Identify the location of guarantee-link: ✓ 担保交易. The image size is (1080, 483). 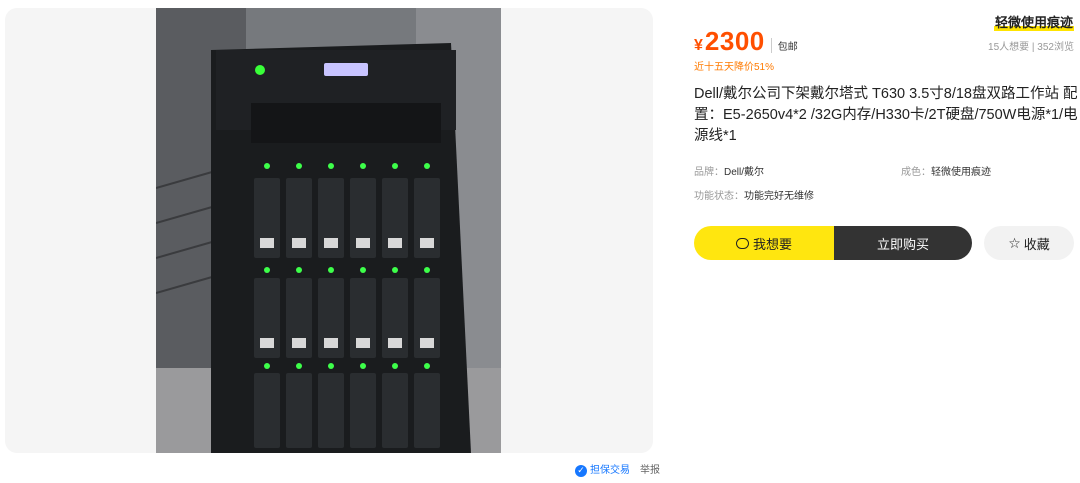
(602, 469).